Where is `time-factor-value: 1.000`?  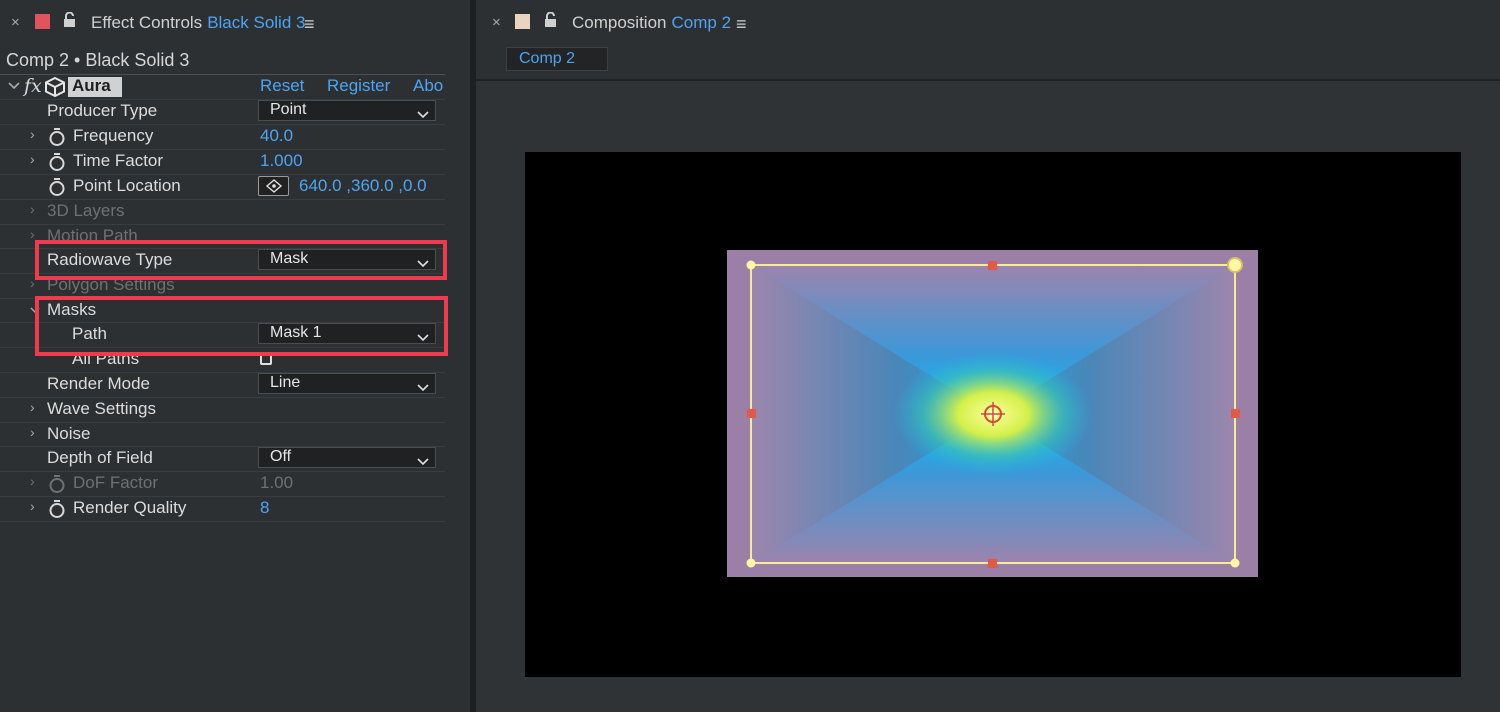 time-factor-value: 1.000 is located at coordinates (281, 161).